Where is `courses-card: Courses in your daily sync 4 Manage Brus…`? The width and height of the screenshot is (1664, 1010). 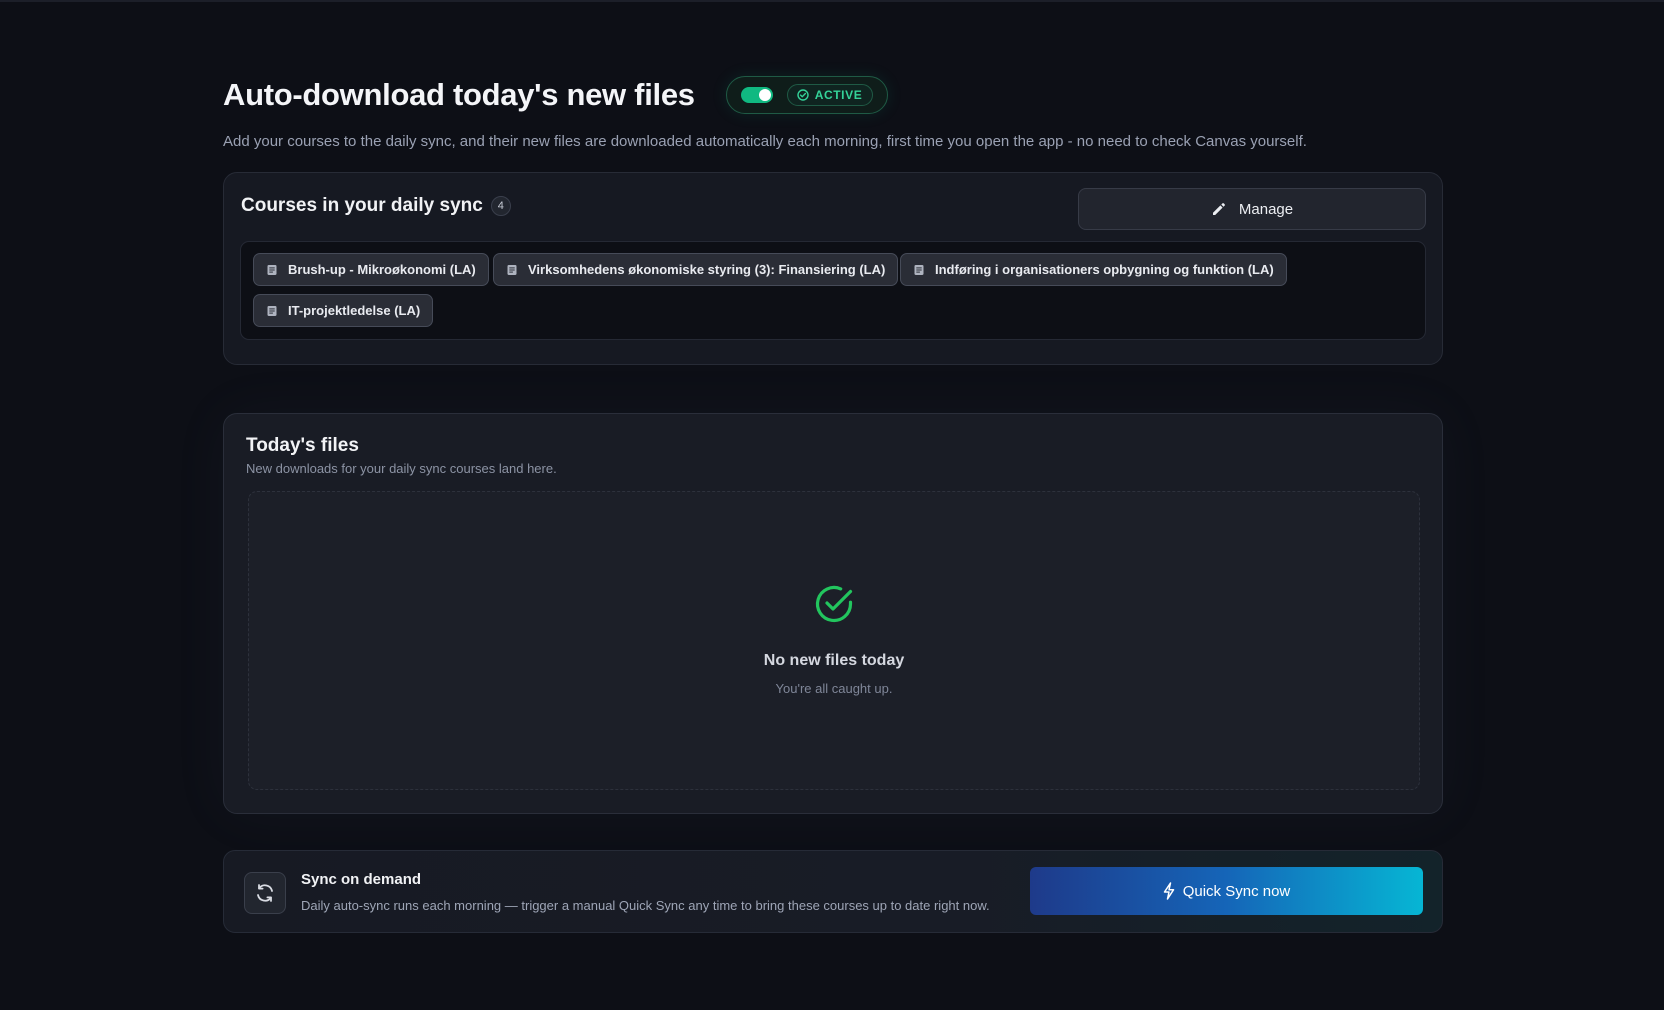 courses-card: Courses in your daily sync 4 Manage Brus… is located at coordinates (833, 268).